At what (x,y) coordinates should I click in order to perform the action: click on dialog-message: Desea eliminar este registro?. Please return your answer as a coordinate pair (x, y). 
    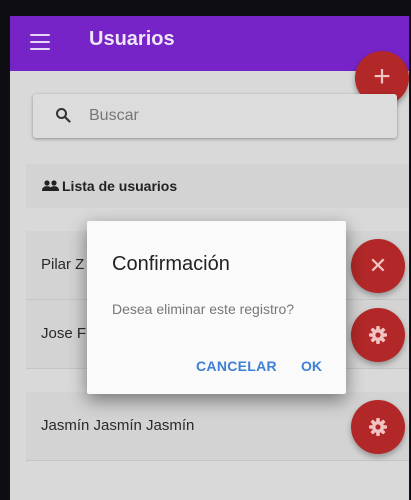
    Looking at the image, I should click on (203, 309).